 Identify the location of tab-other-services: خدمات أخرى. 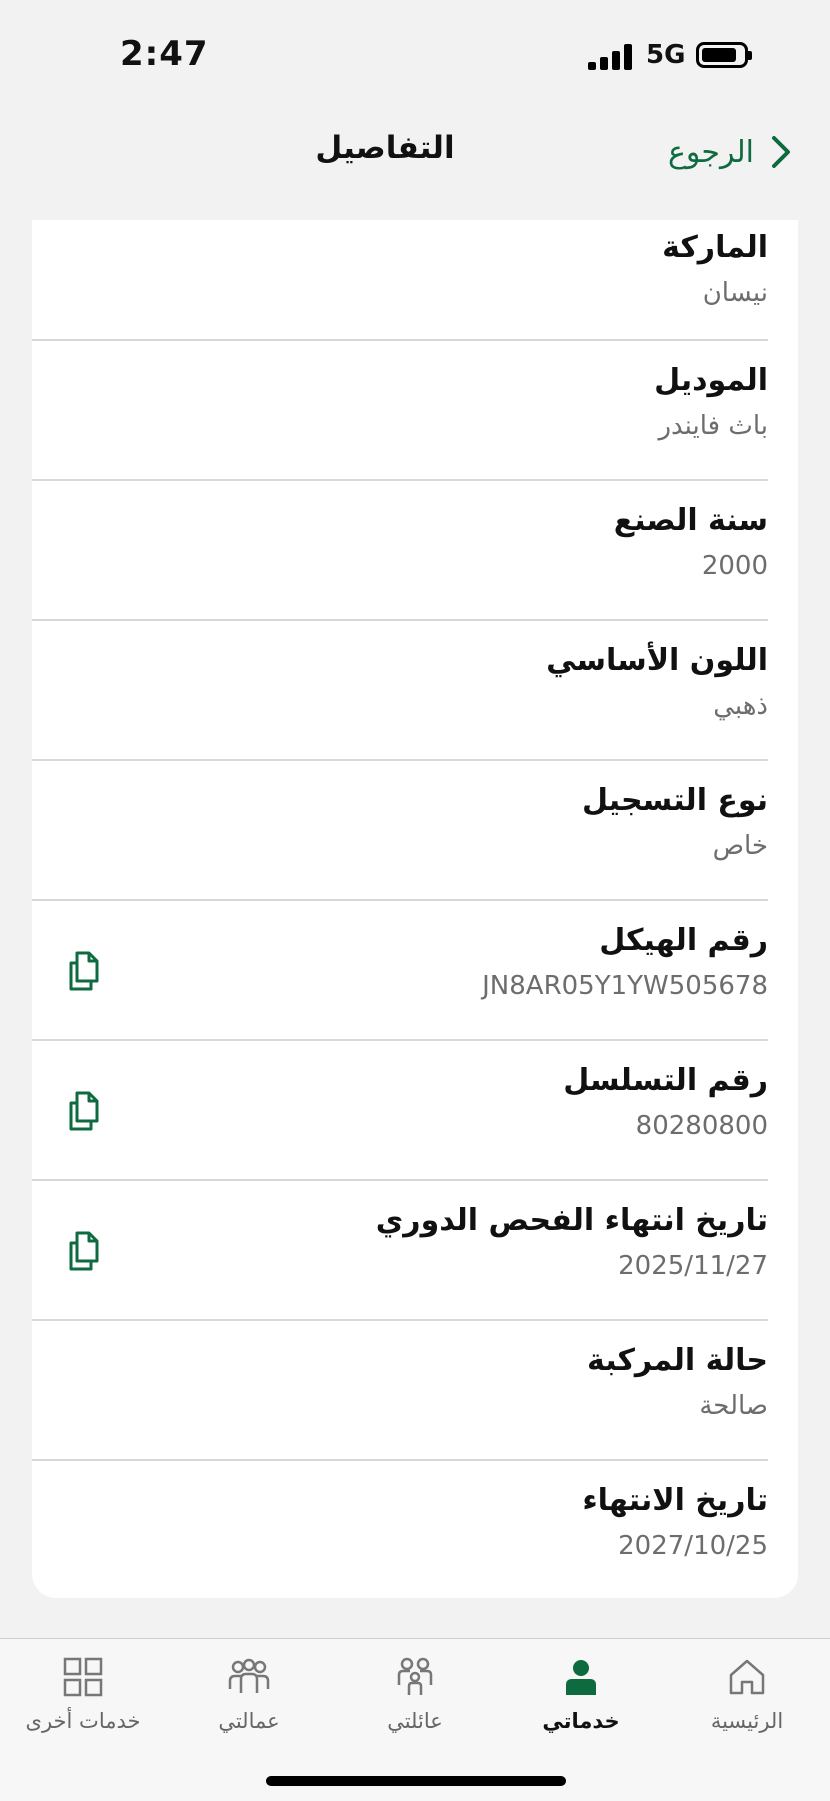
(83, 1694).